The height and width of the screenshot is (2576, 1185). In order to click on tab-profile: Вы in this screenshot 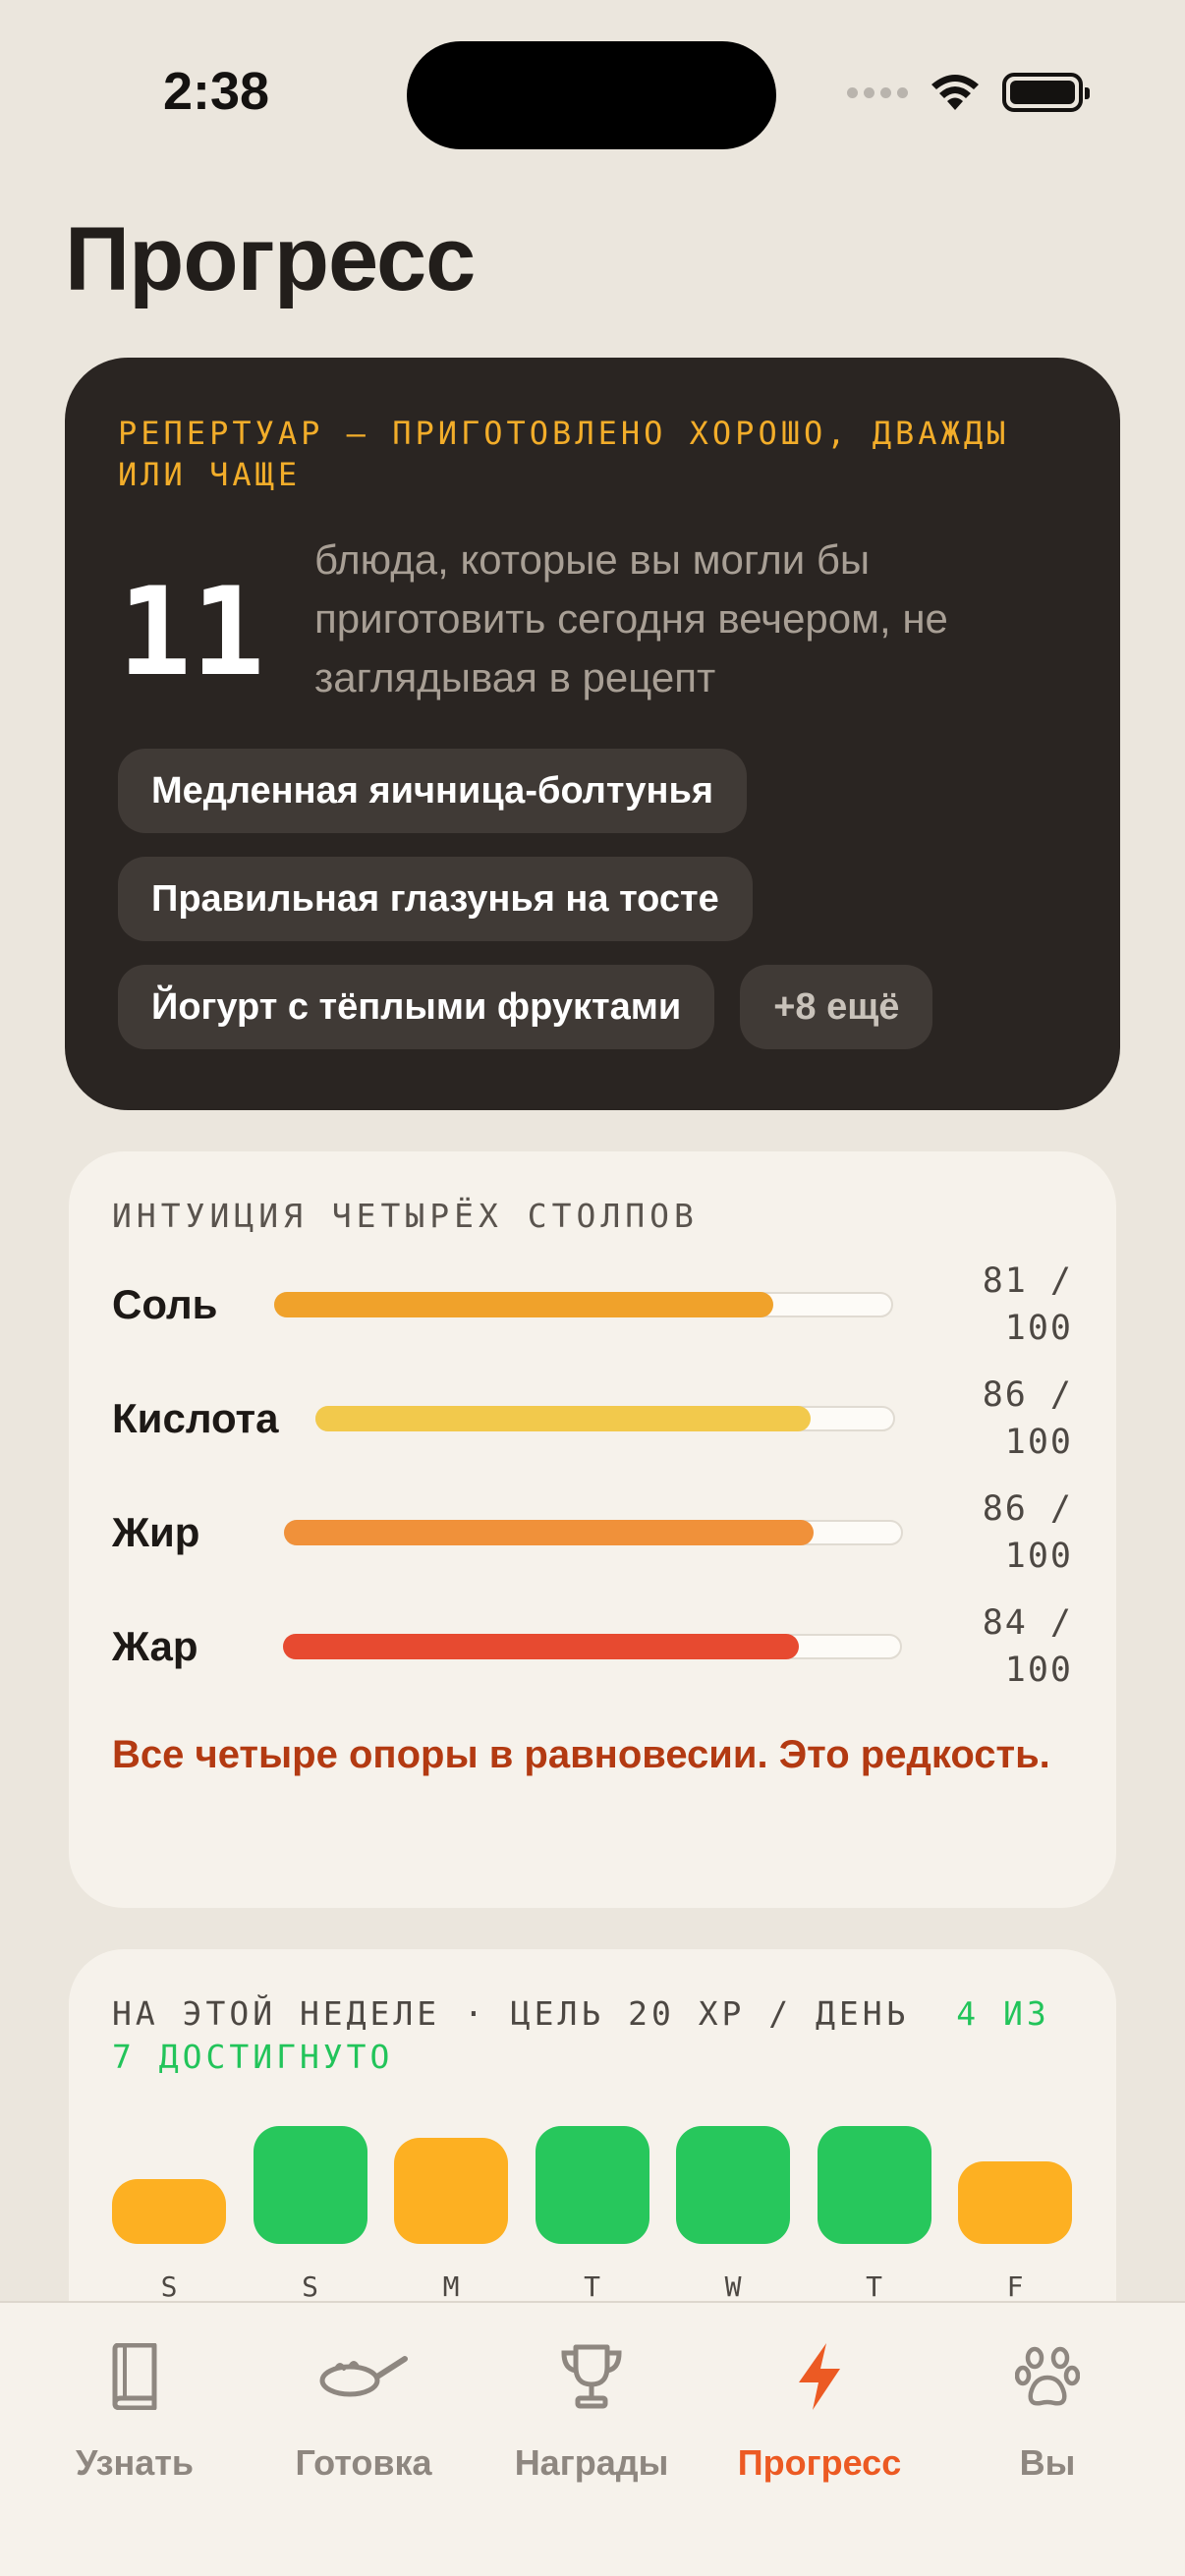, I will do `click(1048, 2411)`.